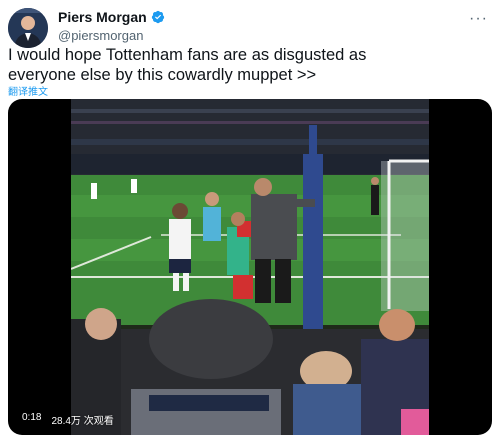 The width and height of the screenshot is (500, 440). What do you see at coordinates (157, 17) in the screenshot?
I see `verified-badge-icon` at bounding box center [157, 17].